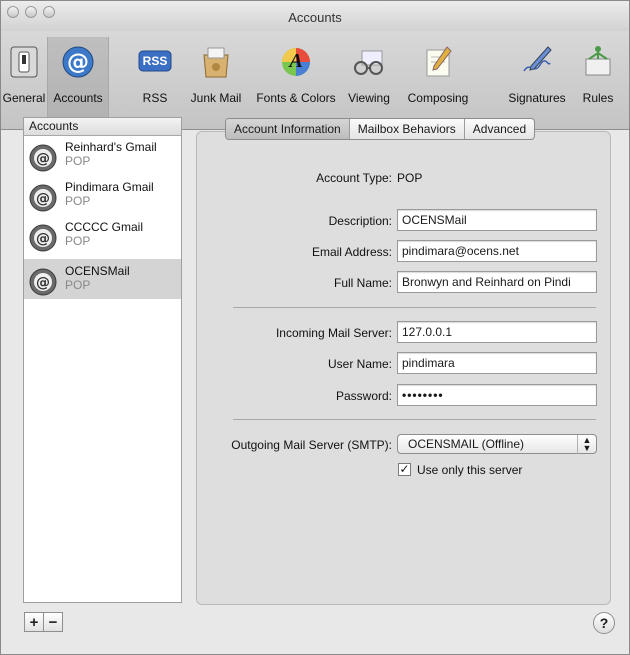  What do you see at coordinates (362, 283) in the screenshot?
I see `full-name-label: Full Name:` at bounding box center [362, 283].